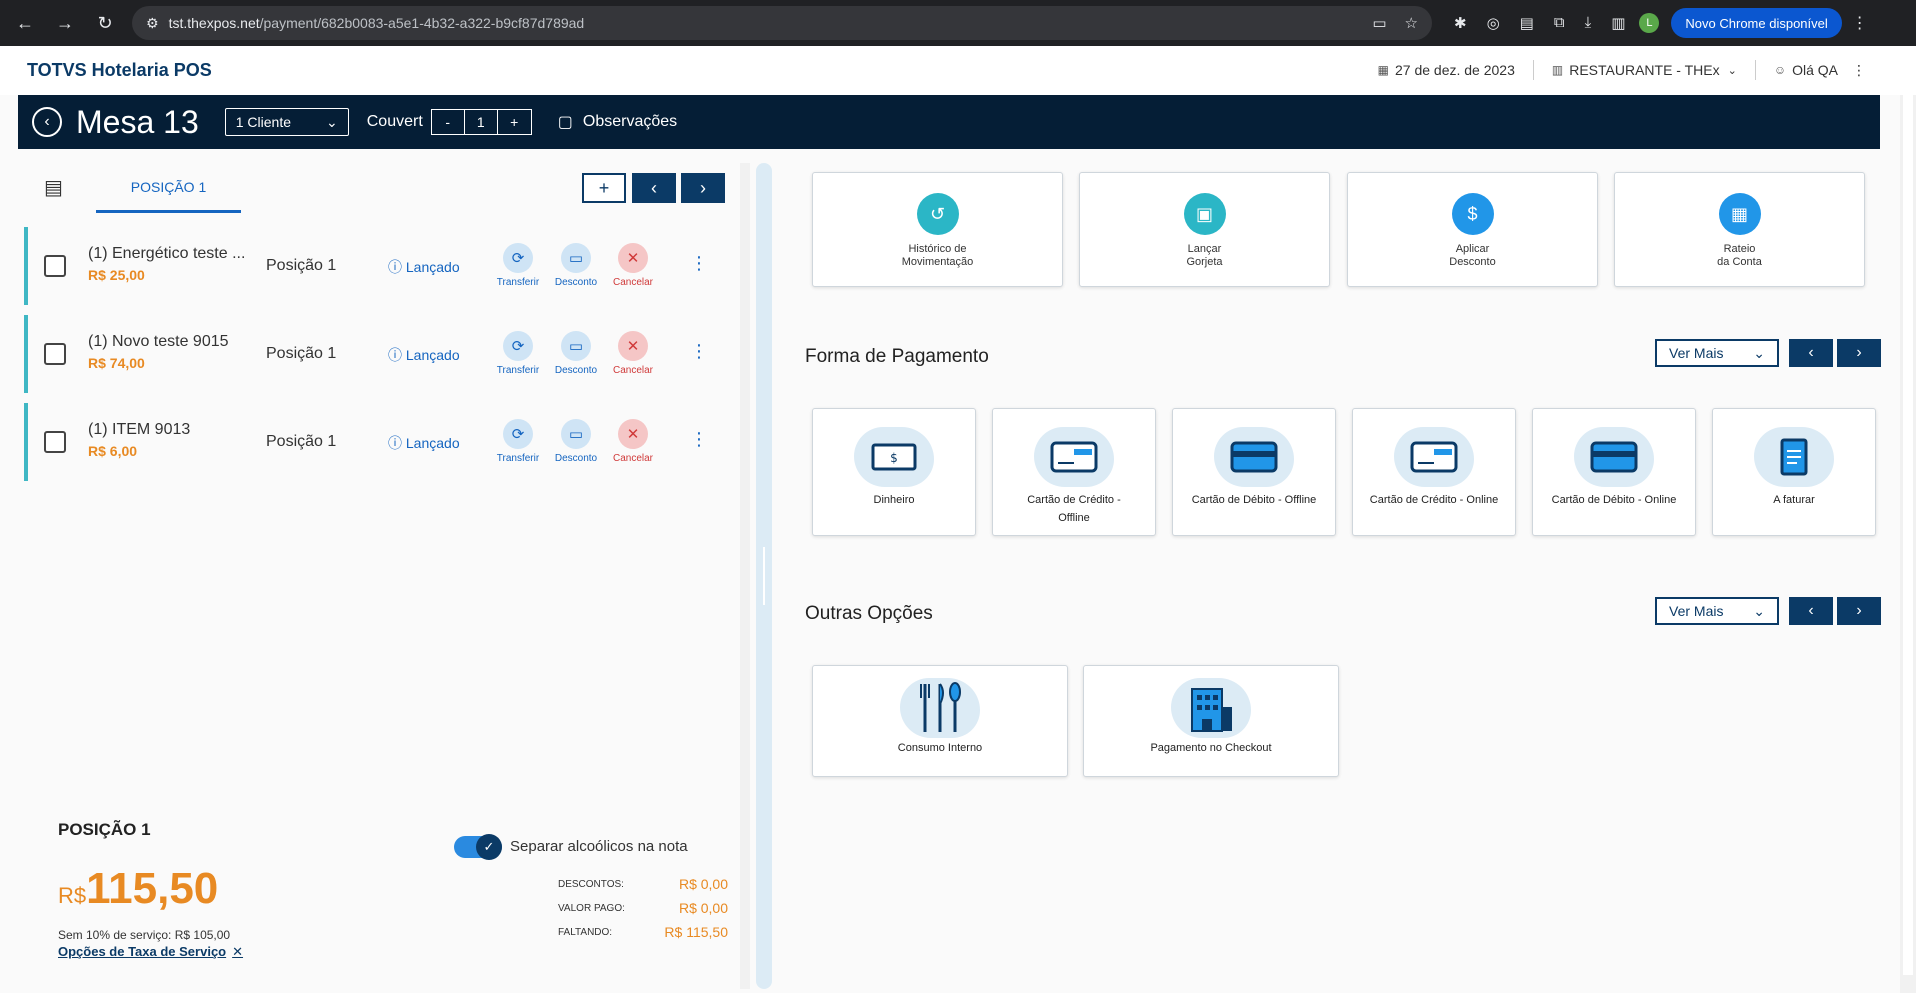  I want to click on total-value: 115,50, so click(152, 888).